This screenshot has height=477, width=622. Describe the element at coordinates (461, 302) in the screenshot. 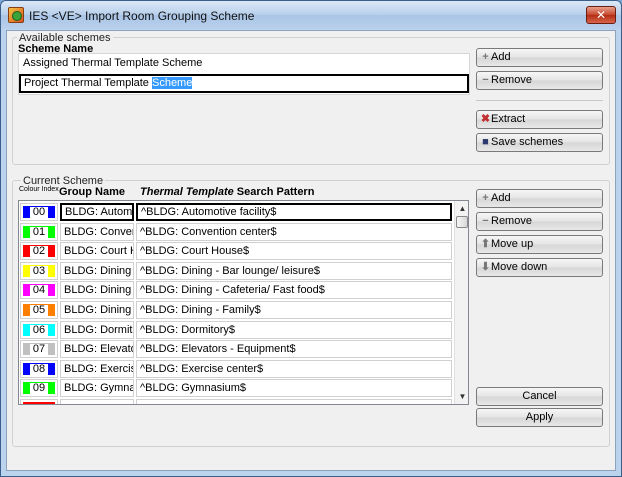

I see `grid-scrollbar: ▲ ▼` at that location.